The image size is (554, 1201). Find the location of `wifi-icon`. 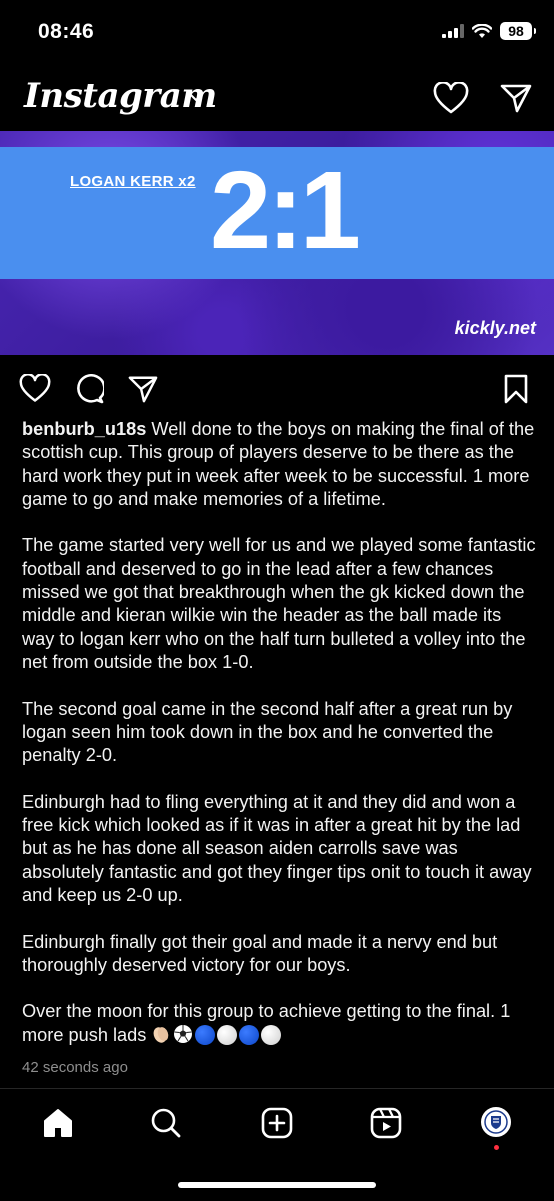

wifi-icon is located at coordinates (482, 30).